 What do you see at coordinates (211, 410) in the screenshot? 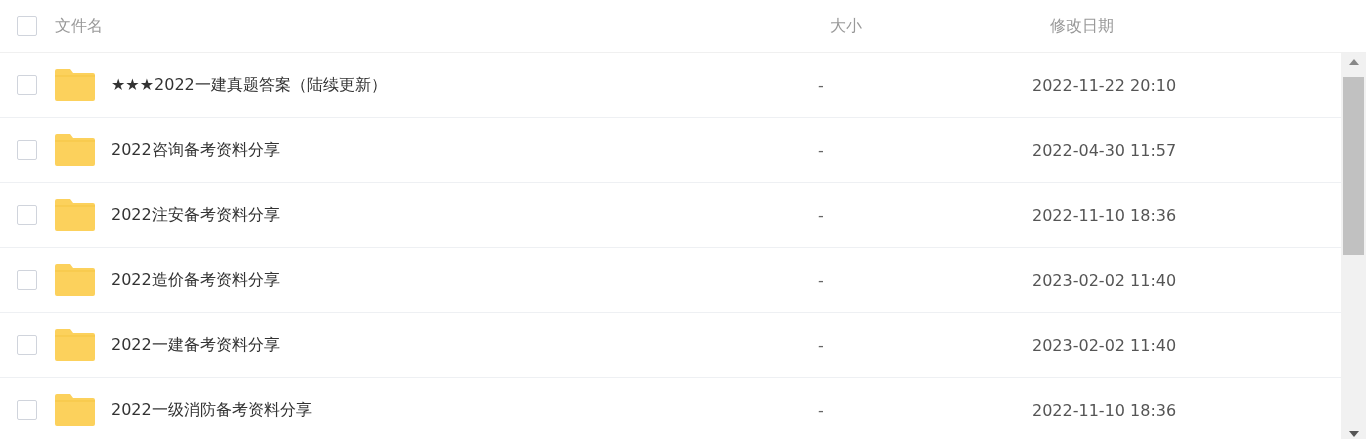
I see `file-name: 2022一级消防备考资料分享` at bounding box center [211, 410].